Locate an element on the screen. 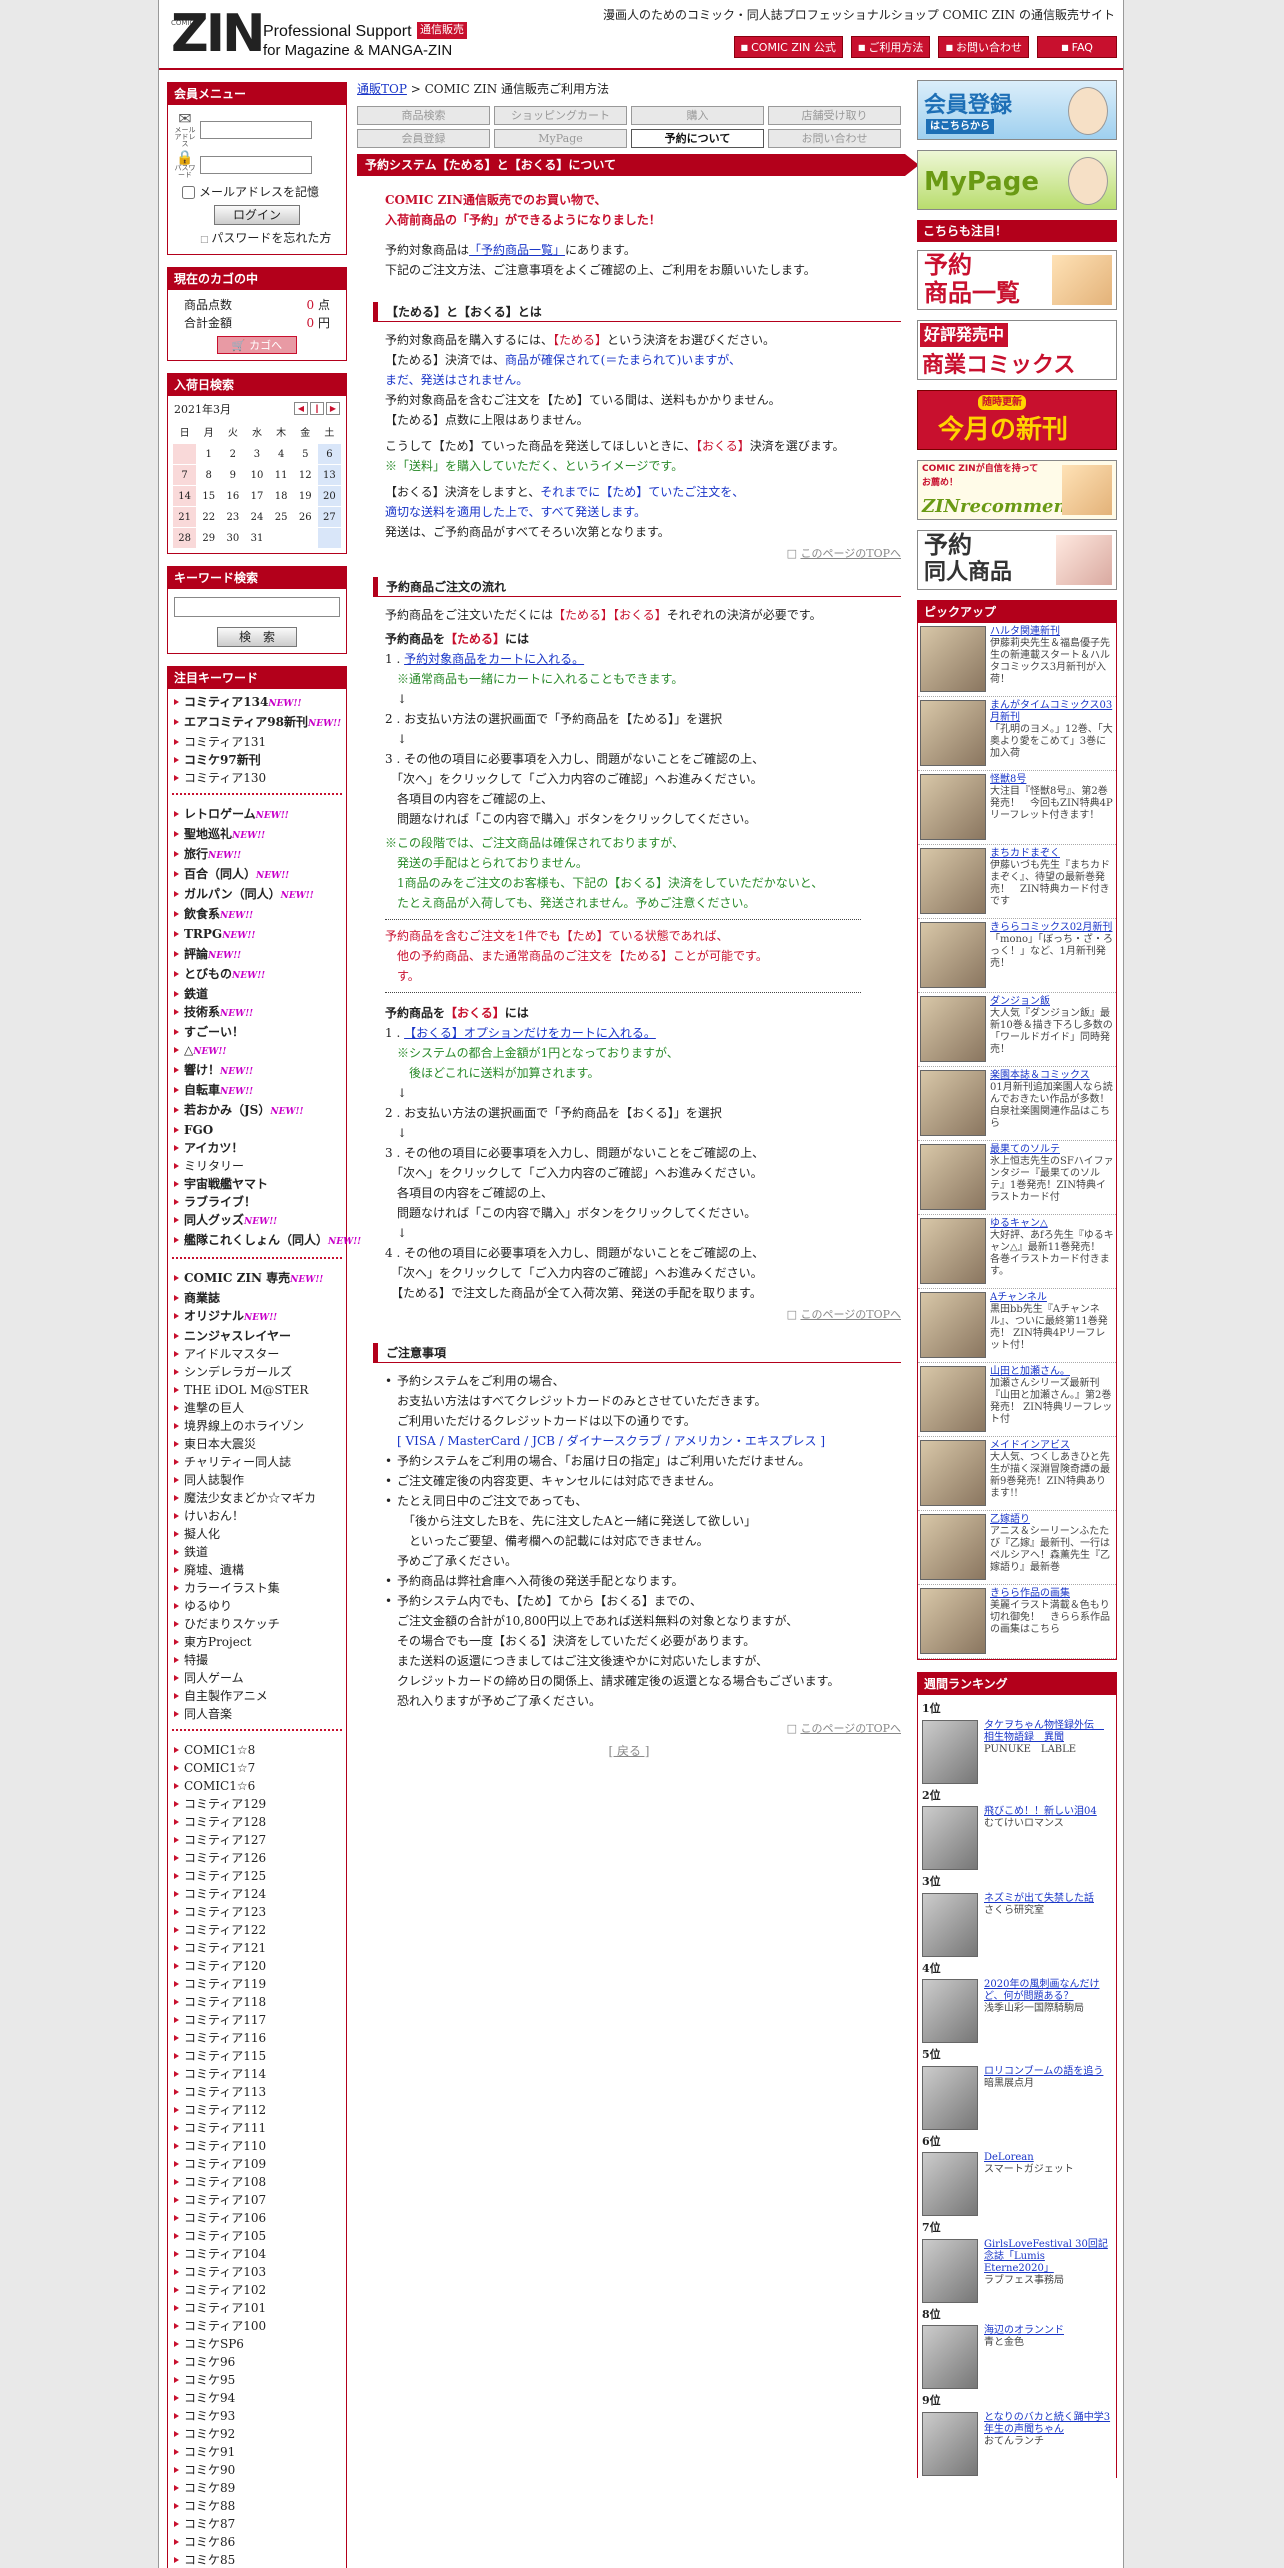 This screenshot has height=2568, width=1284. keyword-search-button: 検 索 is located at coordinates (257, 637).